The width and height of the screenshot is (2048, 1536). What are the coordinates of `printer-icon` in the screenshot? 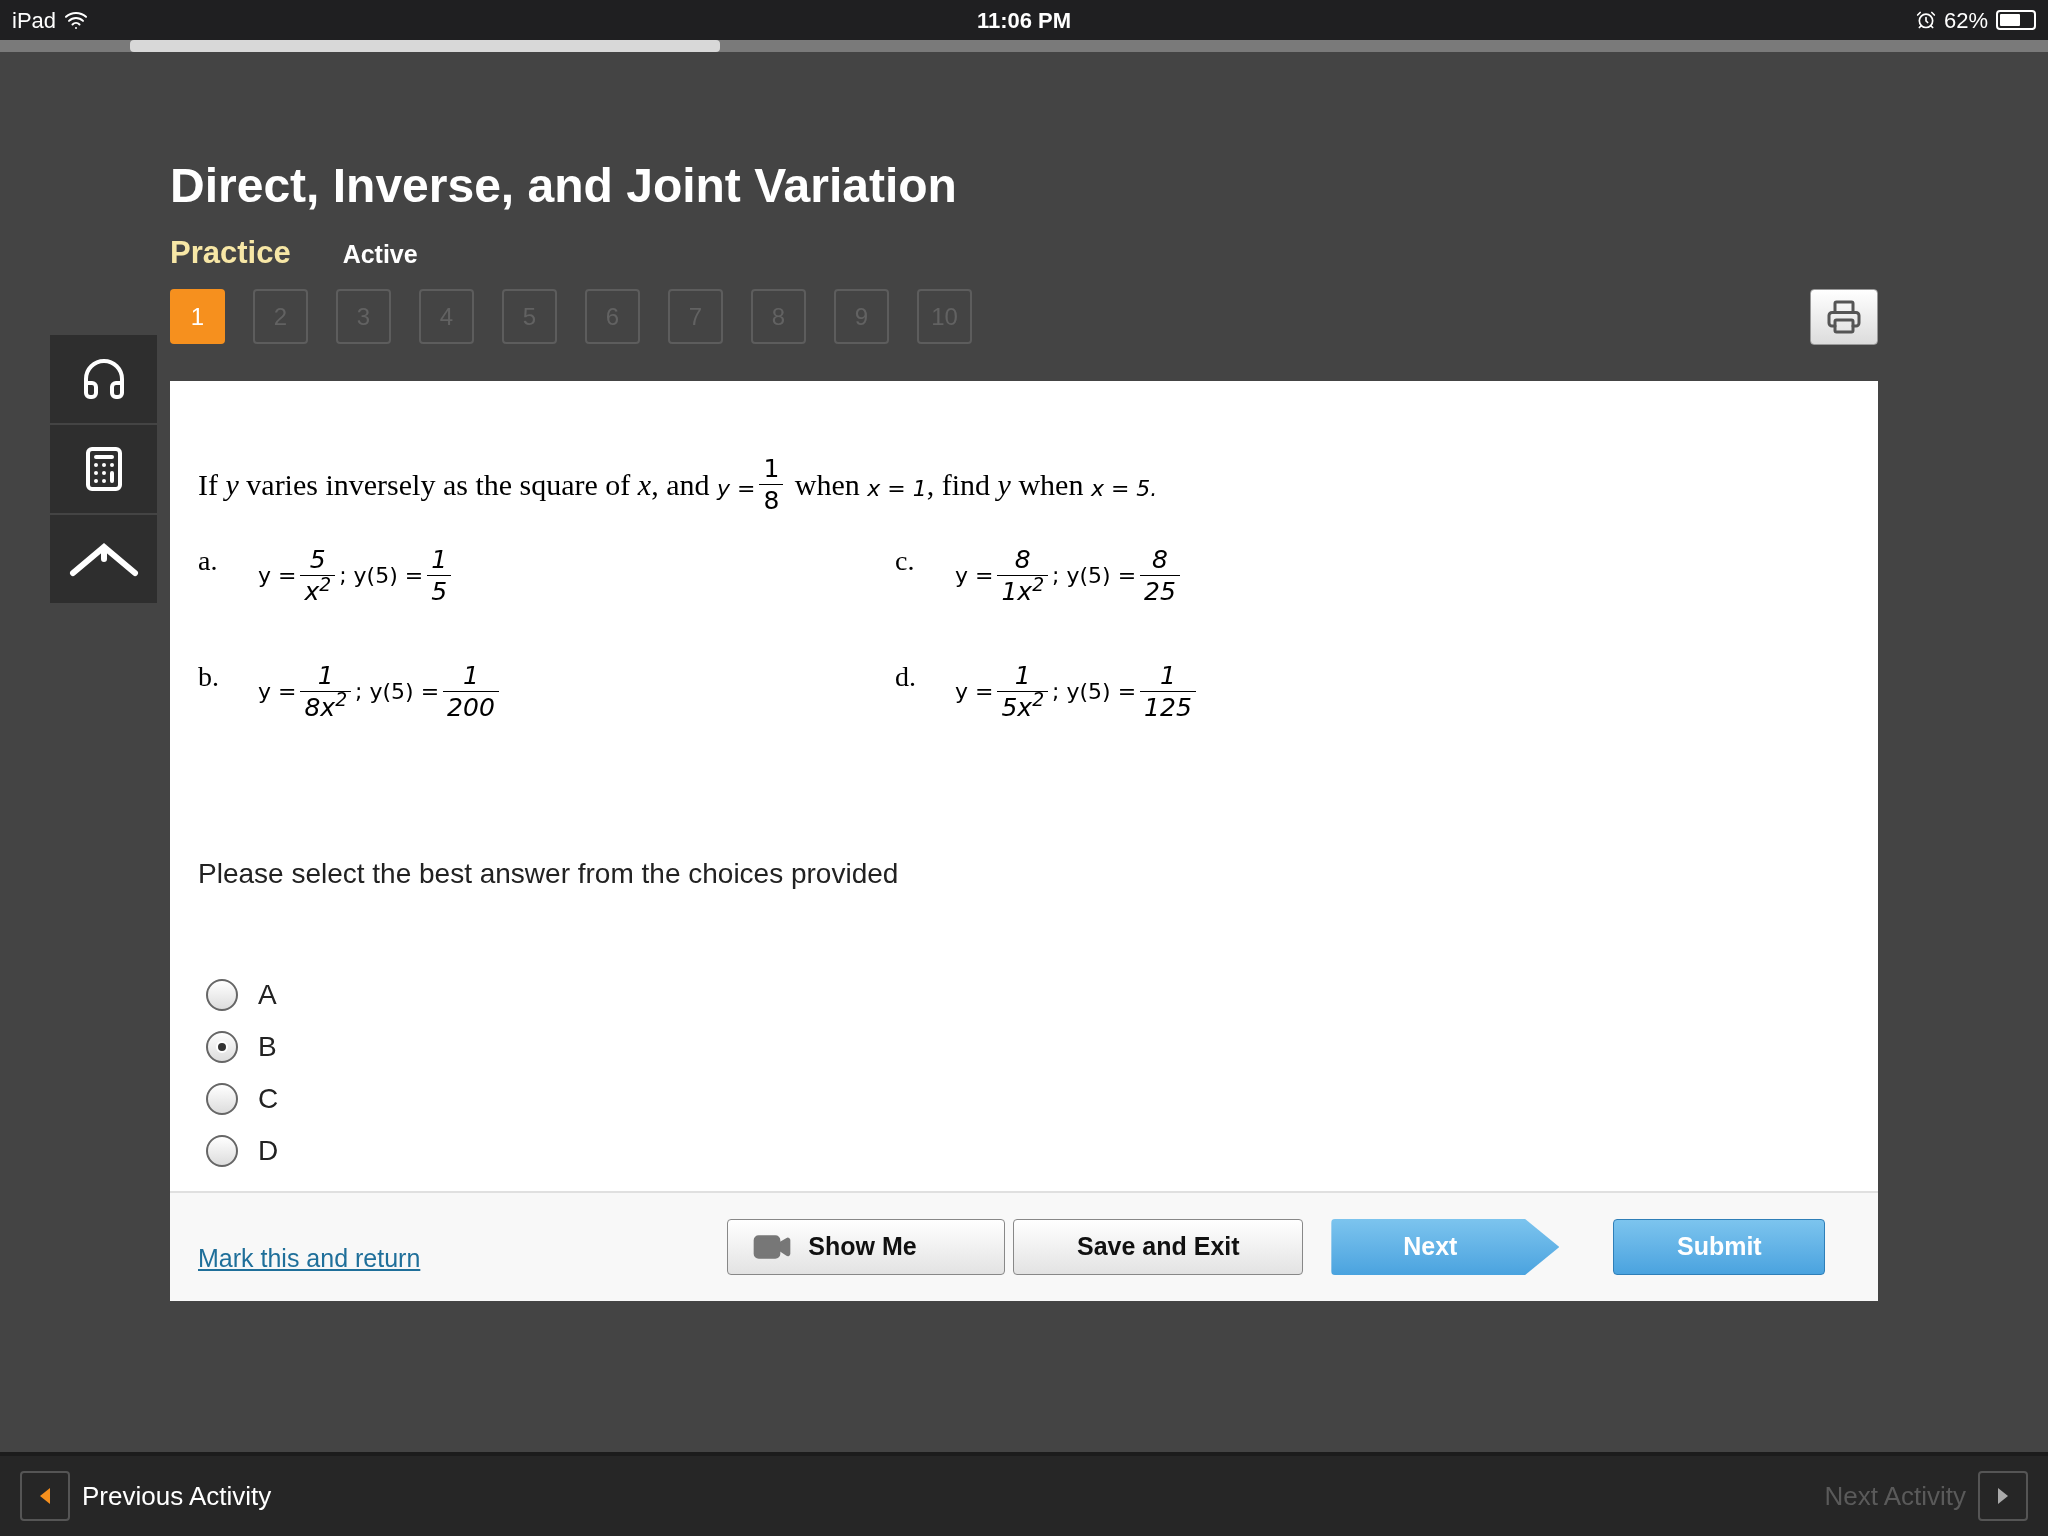 It's located at (1844, 316).